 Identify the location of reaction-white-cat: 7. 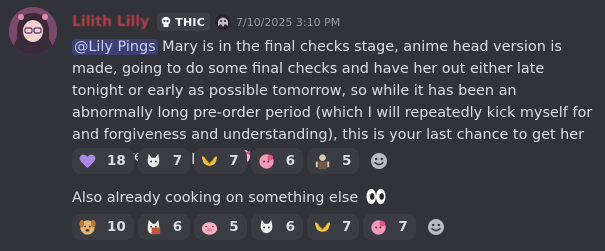
(164, 161).